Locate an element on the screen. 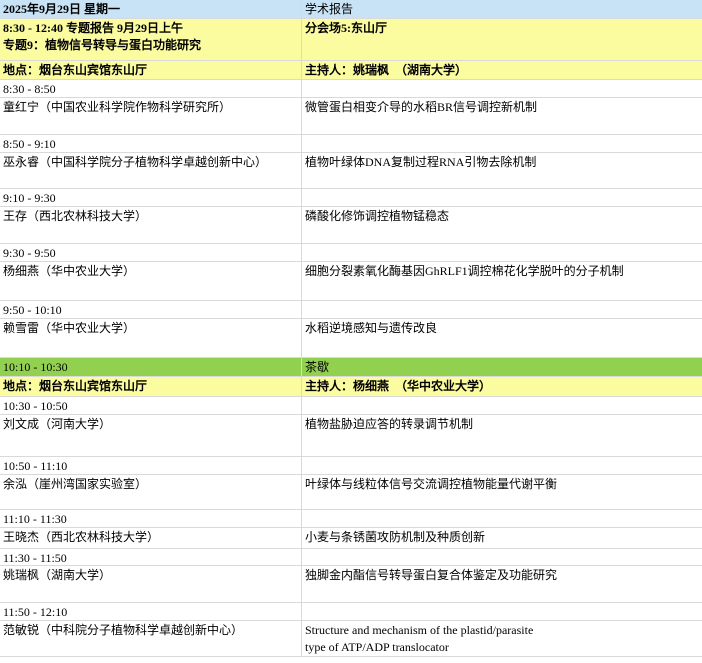  talk-time-row: 9:50 - 10:10 is located at coordinates (351, 310).